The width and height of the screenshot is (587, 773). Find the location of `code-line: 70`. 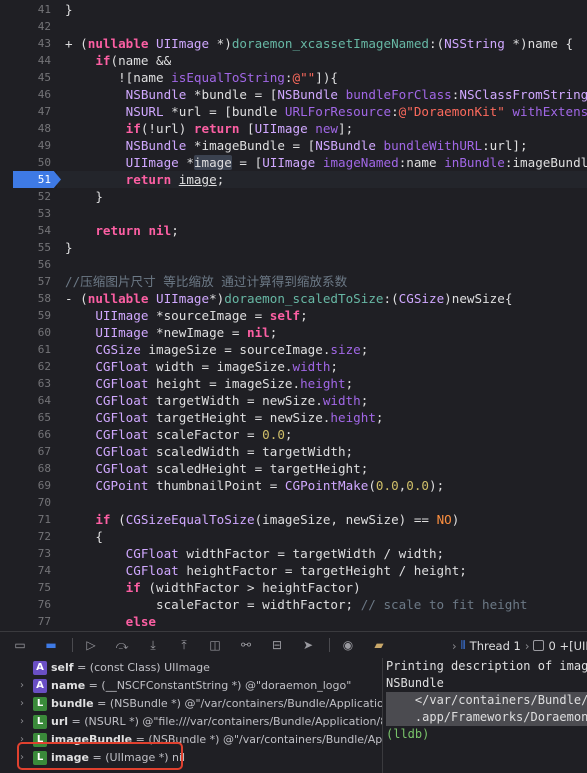

code-line: 70 is located at coordinates (293, 502).